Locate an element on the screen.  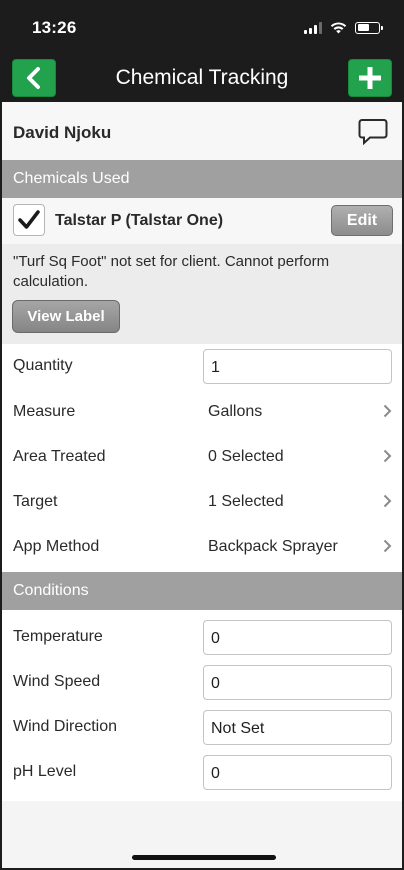
target-row: Target 1 Selected is located at coordinates (202, 502).